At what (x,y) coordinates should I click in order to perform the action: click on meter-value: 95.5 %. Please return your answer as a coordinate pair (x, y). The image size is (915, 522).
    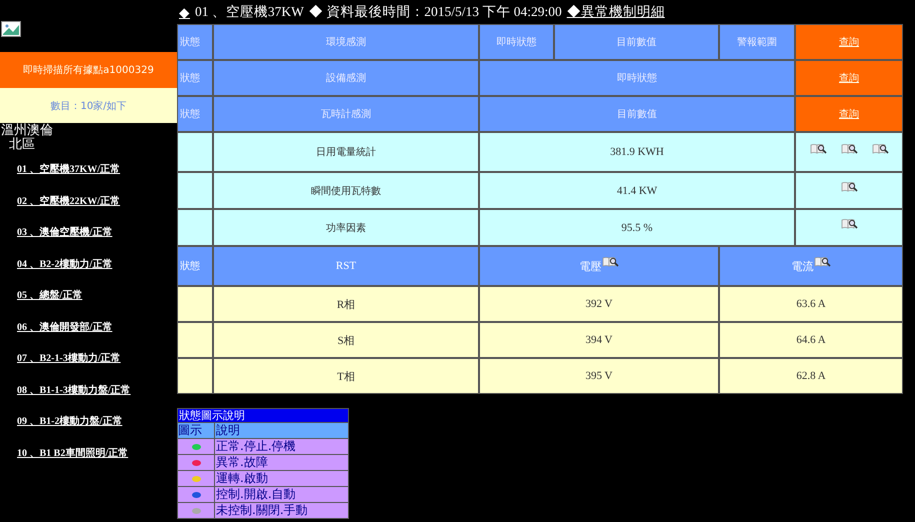
    Looking at the image, I should click on (637, 227).